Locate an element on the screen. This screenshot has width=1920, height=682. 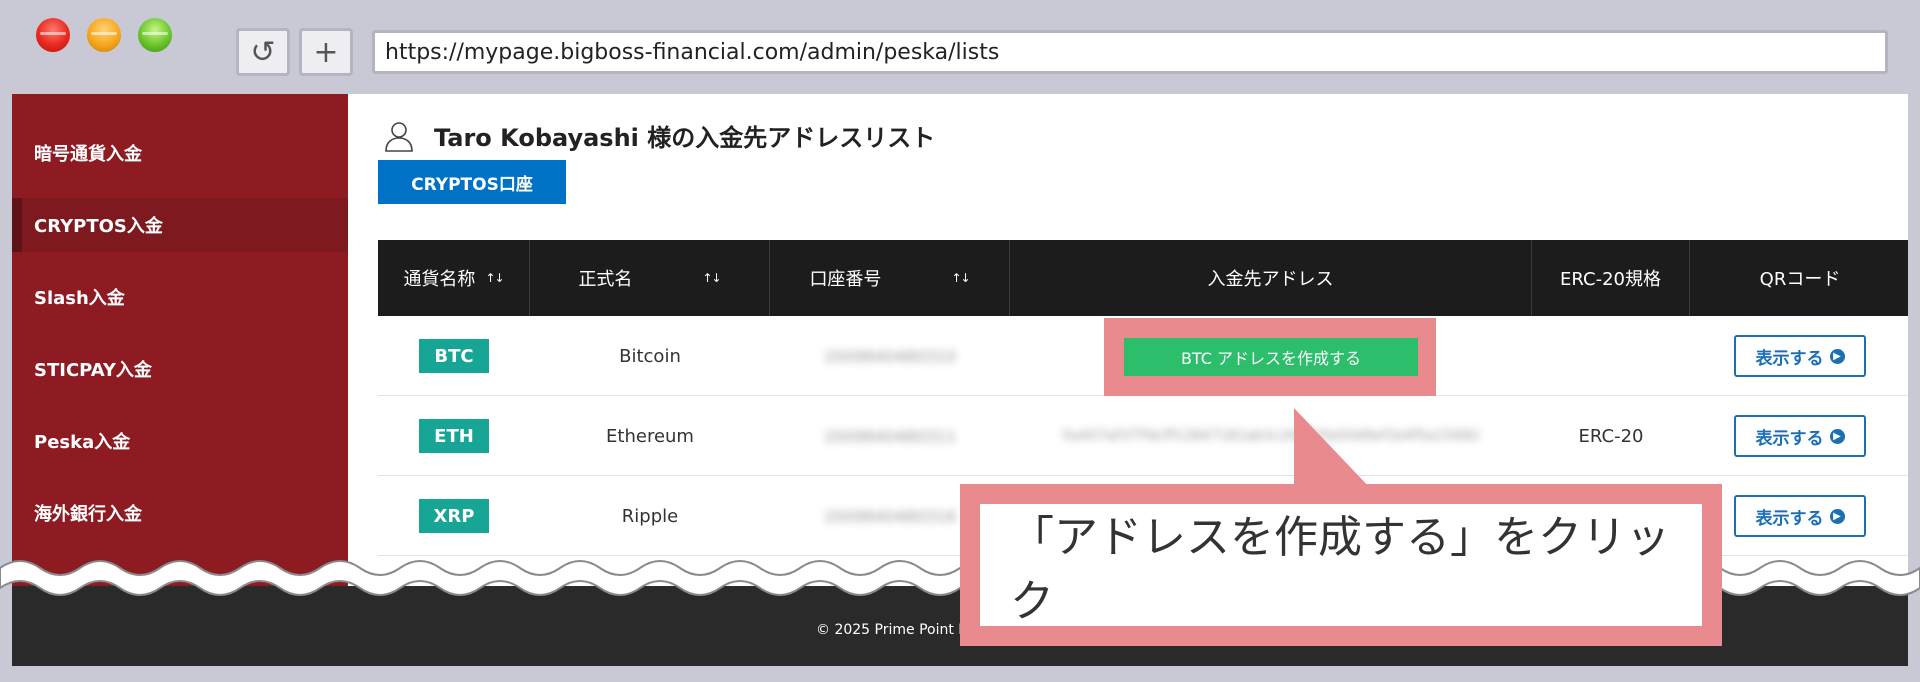
sidebar-item-label: CRYPTOS入金 is located at coordinates (98, 226).